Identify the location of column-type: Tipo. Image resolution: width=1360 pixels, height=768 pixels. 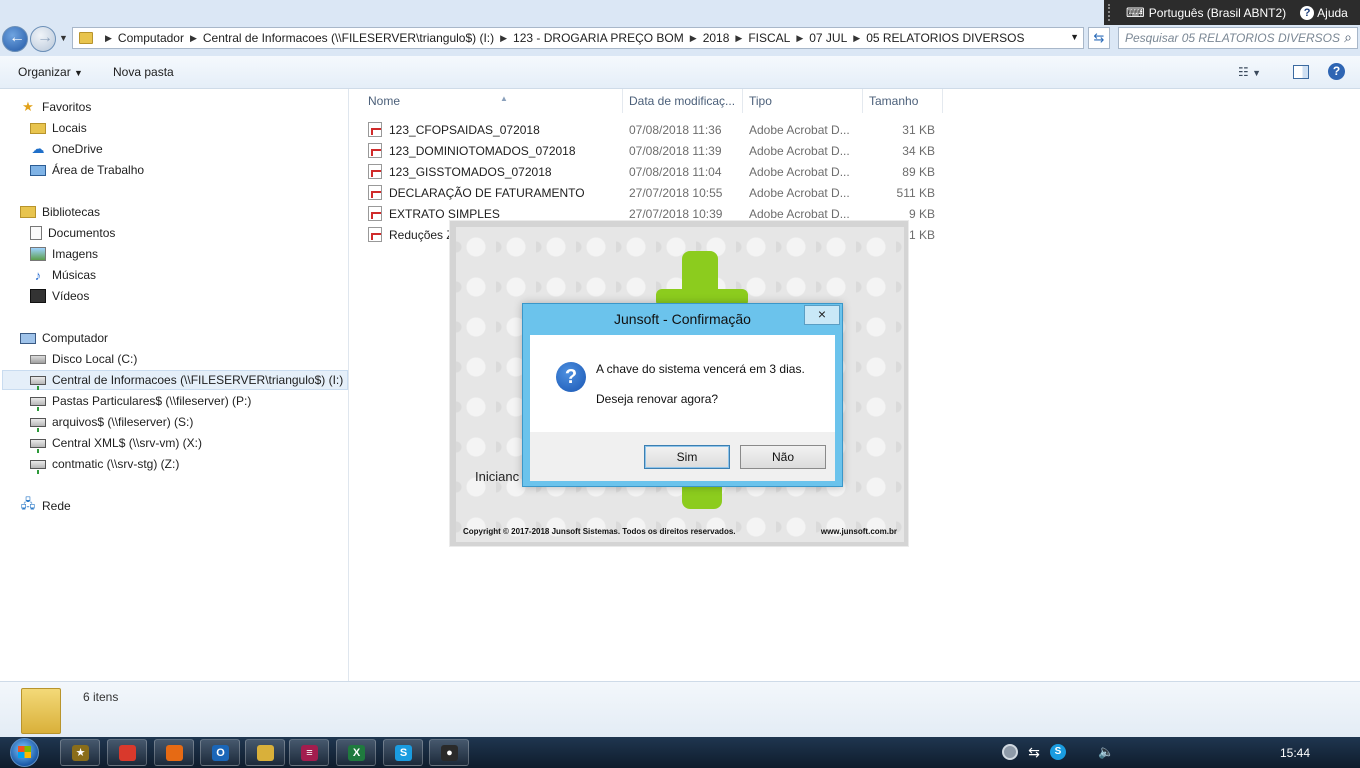
(803, 101).